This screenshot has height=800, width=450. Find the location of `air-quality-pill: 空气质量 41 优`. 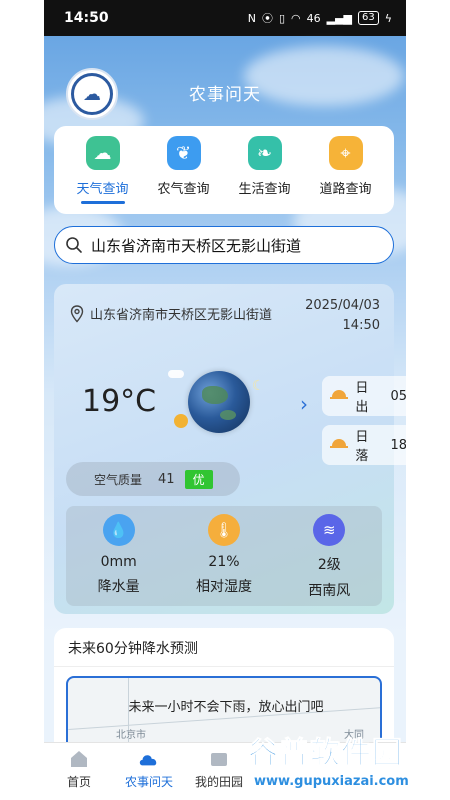

air-quality-pill: 空气质量 41 优 is located at coordinates (153, 479).